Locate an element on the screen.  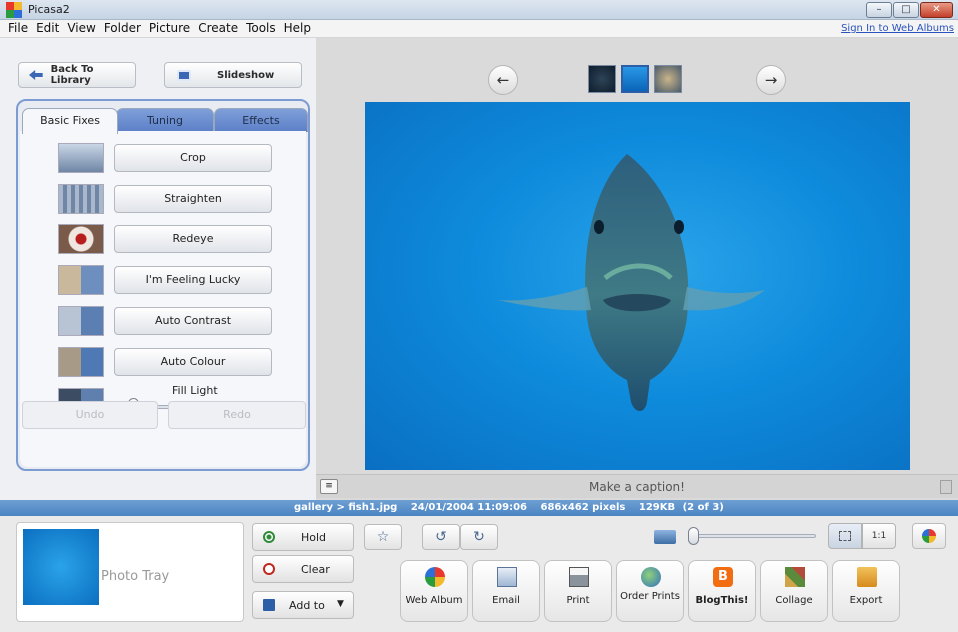
fit-view-button is located at coordinates (845, 536).